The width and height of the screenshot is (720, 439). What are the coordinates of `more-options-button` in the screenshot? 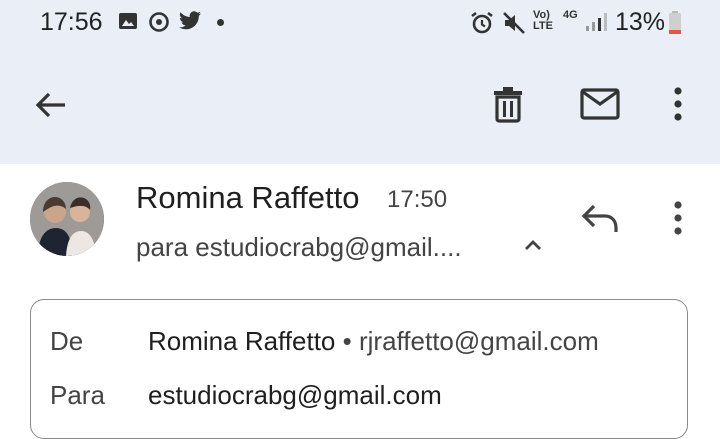 It's located at (678, 104).